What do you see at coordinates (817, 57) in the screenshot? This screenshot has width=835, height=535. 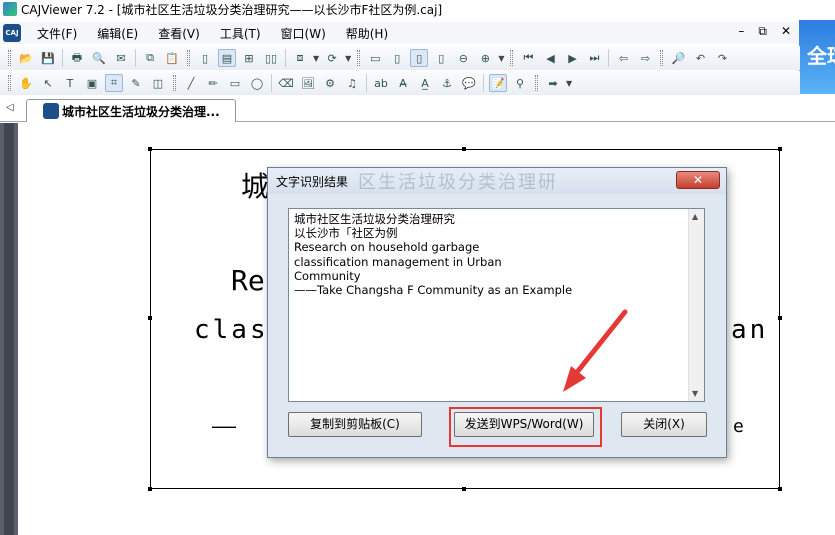 I see `ad-banner: 全球` at bounding box center [817, 57].